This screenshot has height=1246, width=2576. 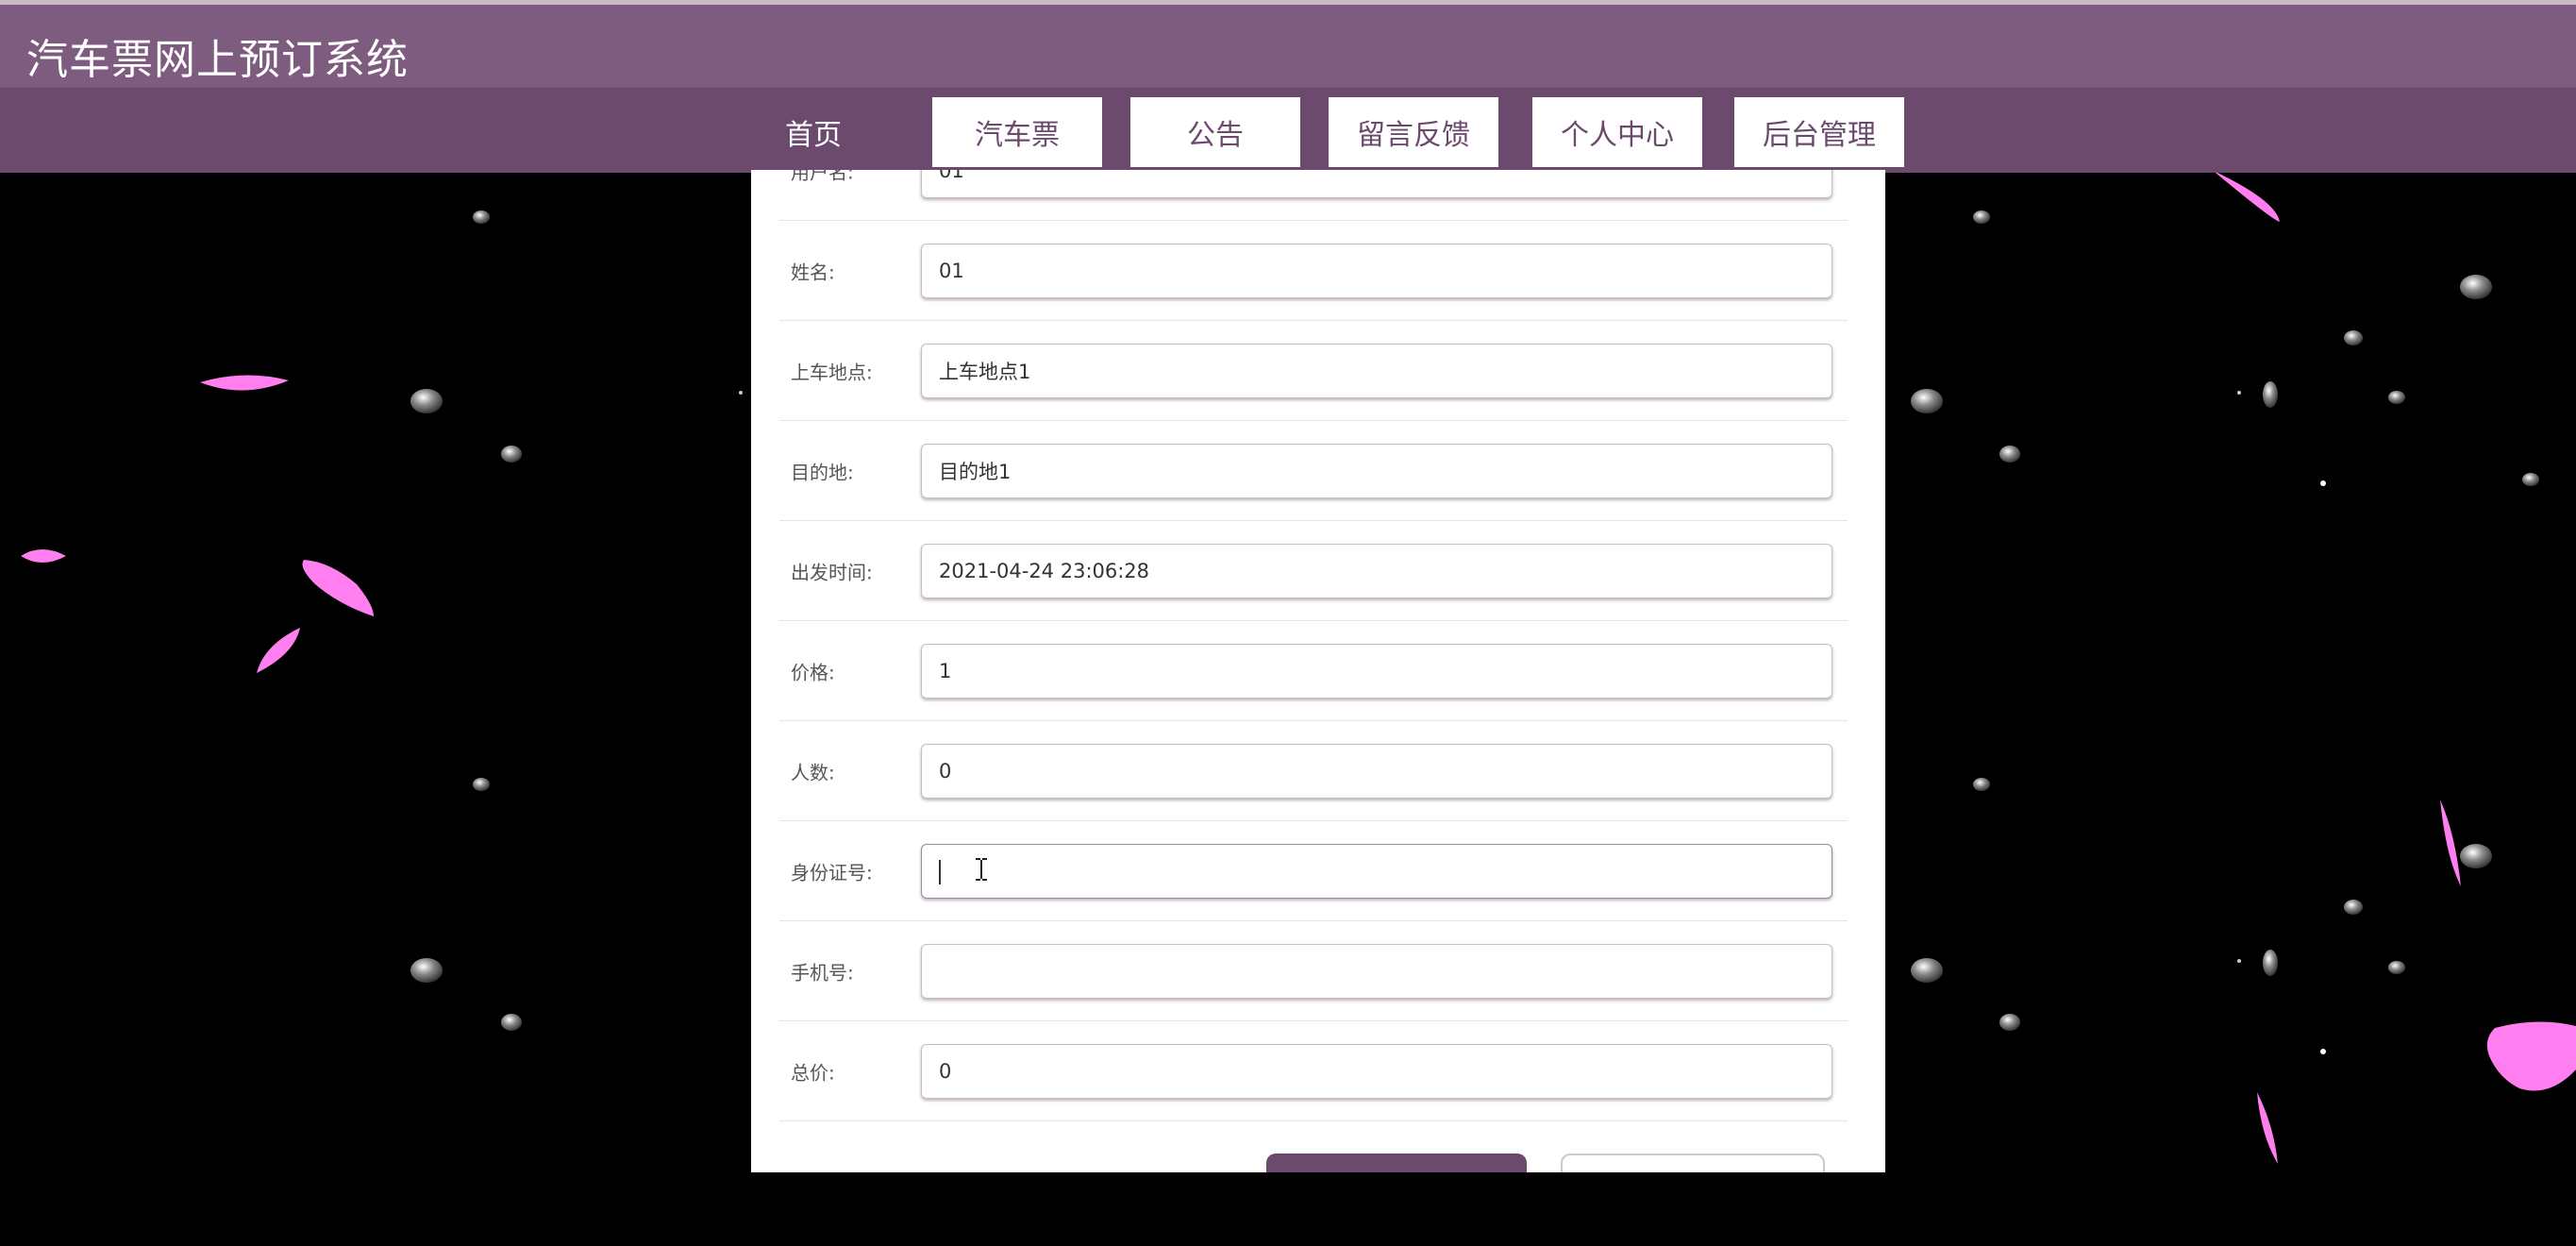 I want to click on id-number-label: 身份证号:, so click(x=832, y=872).